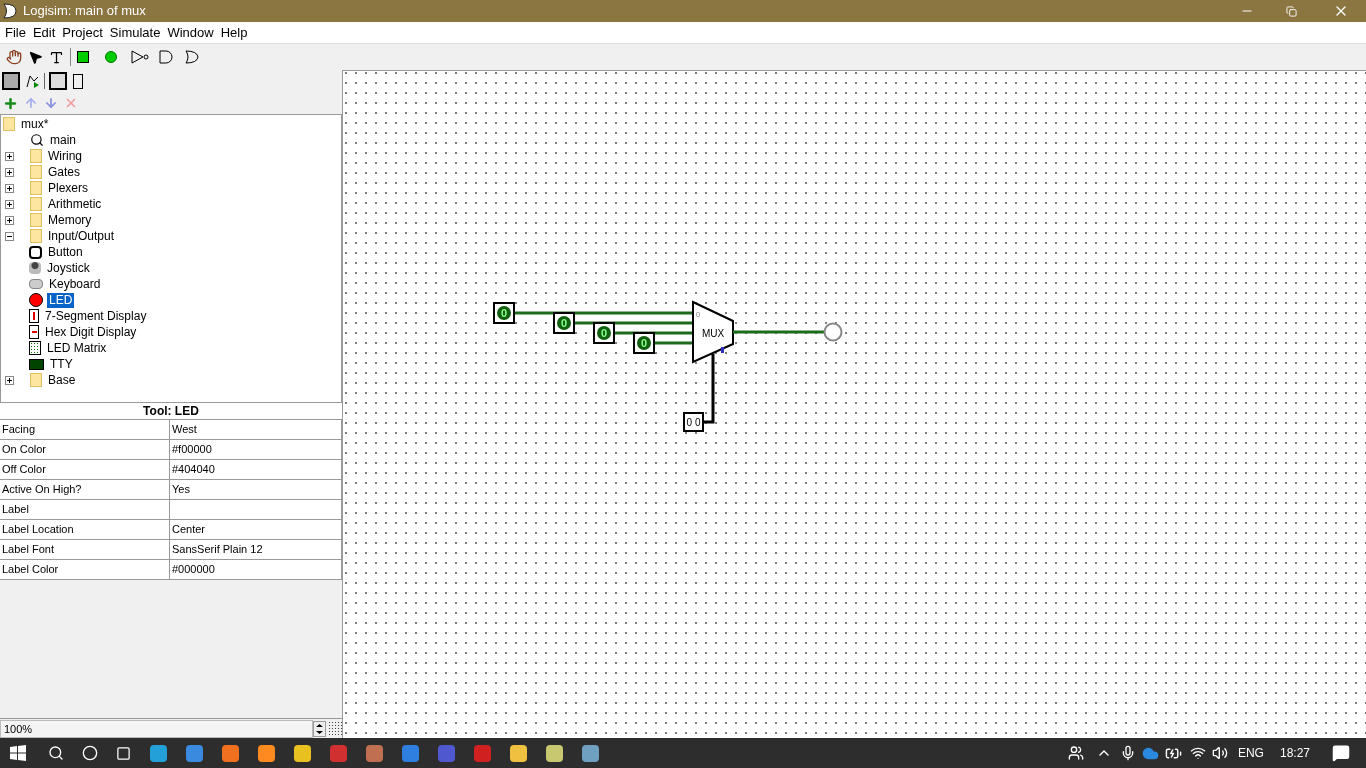 The height and width of the screenshot is (768, 1366). I want to click on tree-item: Hex Digit Display, so click(91, 332).